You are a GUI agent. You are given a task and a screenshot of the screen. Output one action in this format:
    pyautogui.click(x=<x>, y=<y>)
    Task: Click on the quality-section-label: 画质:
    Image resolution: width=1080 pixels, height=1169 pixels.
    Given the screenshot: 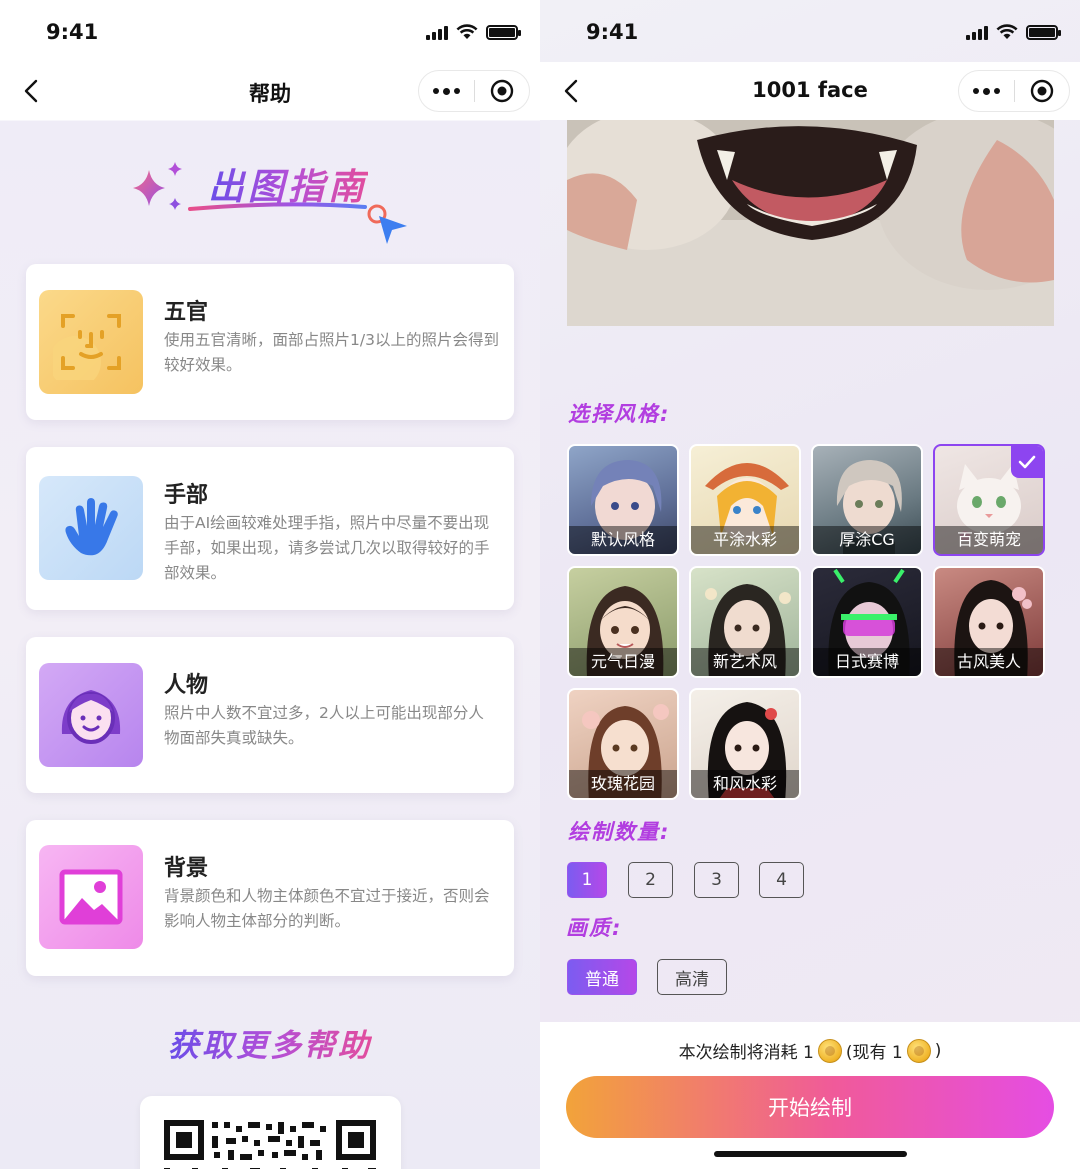 What is the action you would take?
    pyautogui.click(x=594, y=928)
    